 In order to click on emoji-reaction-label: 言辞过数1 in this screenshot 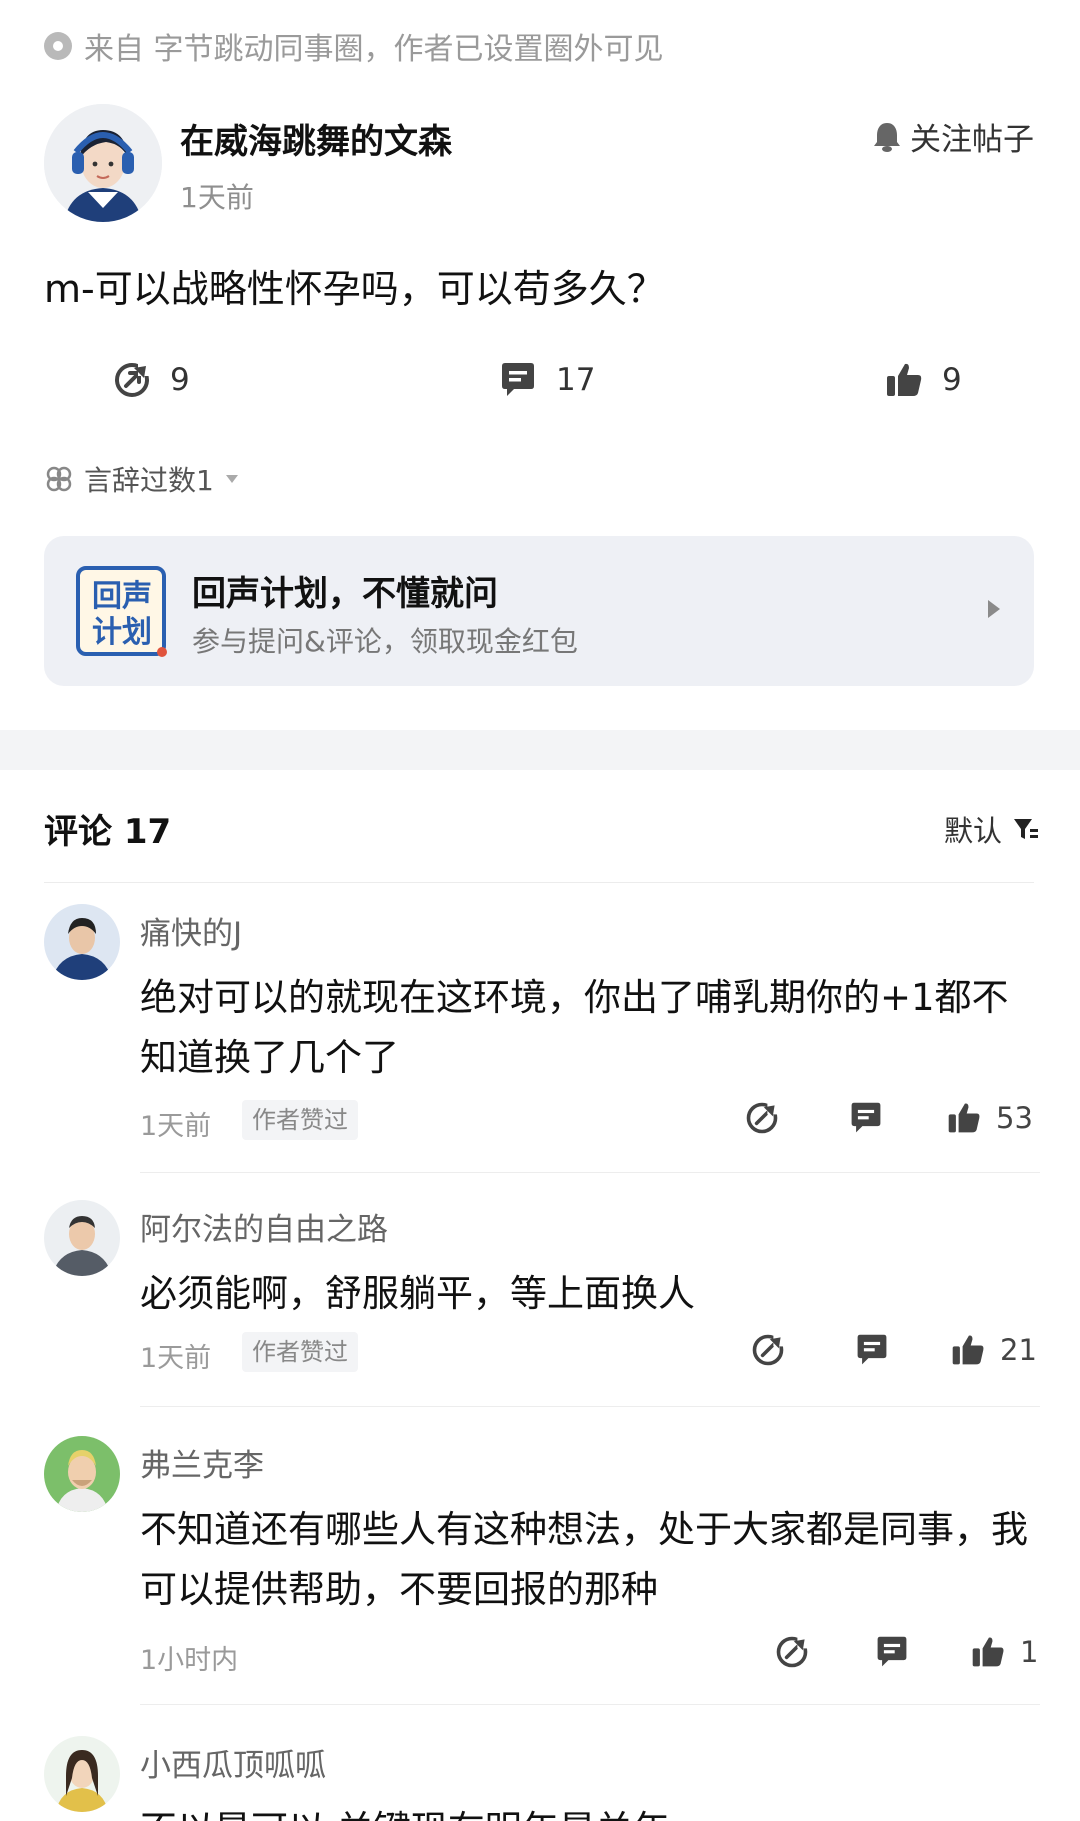, I will do `click(149, 480)`.